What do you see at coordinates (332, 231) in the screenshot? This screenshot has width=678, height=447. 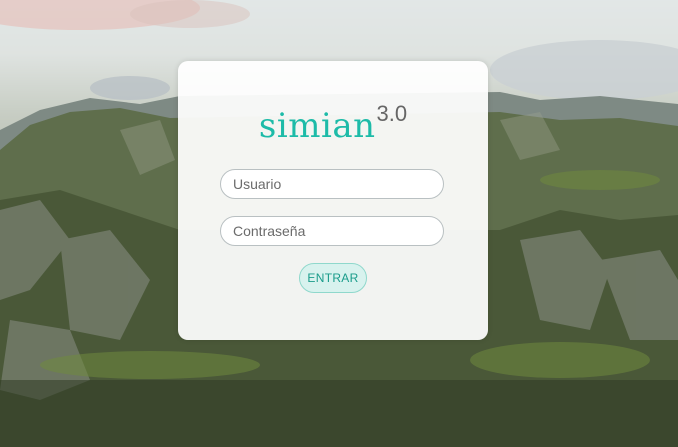 I see `password-input` at bounding box center [332, 231].